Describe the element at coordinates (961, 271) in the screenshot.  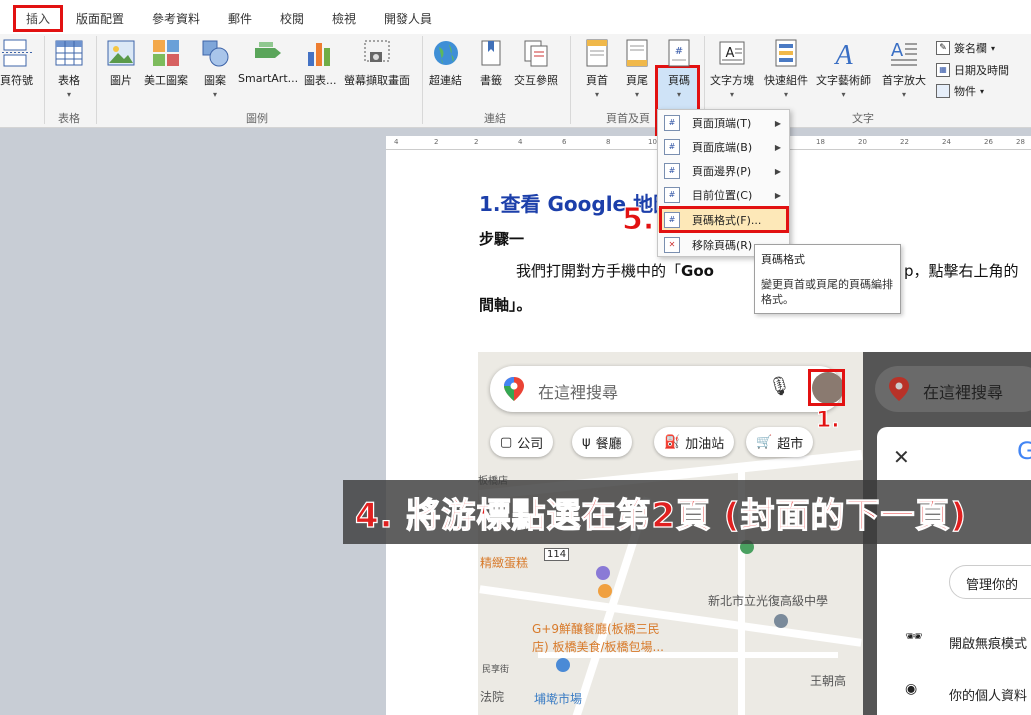
I see `paragraph-line-1-end: p，點擊右上角的` at that location.